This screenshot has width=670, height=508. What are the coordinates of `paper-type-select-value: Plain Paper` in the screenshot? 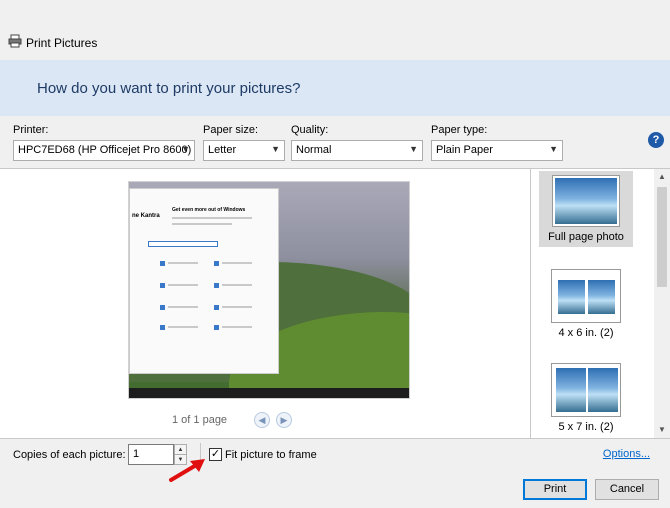 It's located at (464, 150).